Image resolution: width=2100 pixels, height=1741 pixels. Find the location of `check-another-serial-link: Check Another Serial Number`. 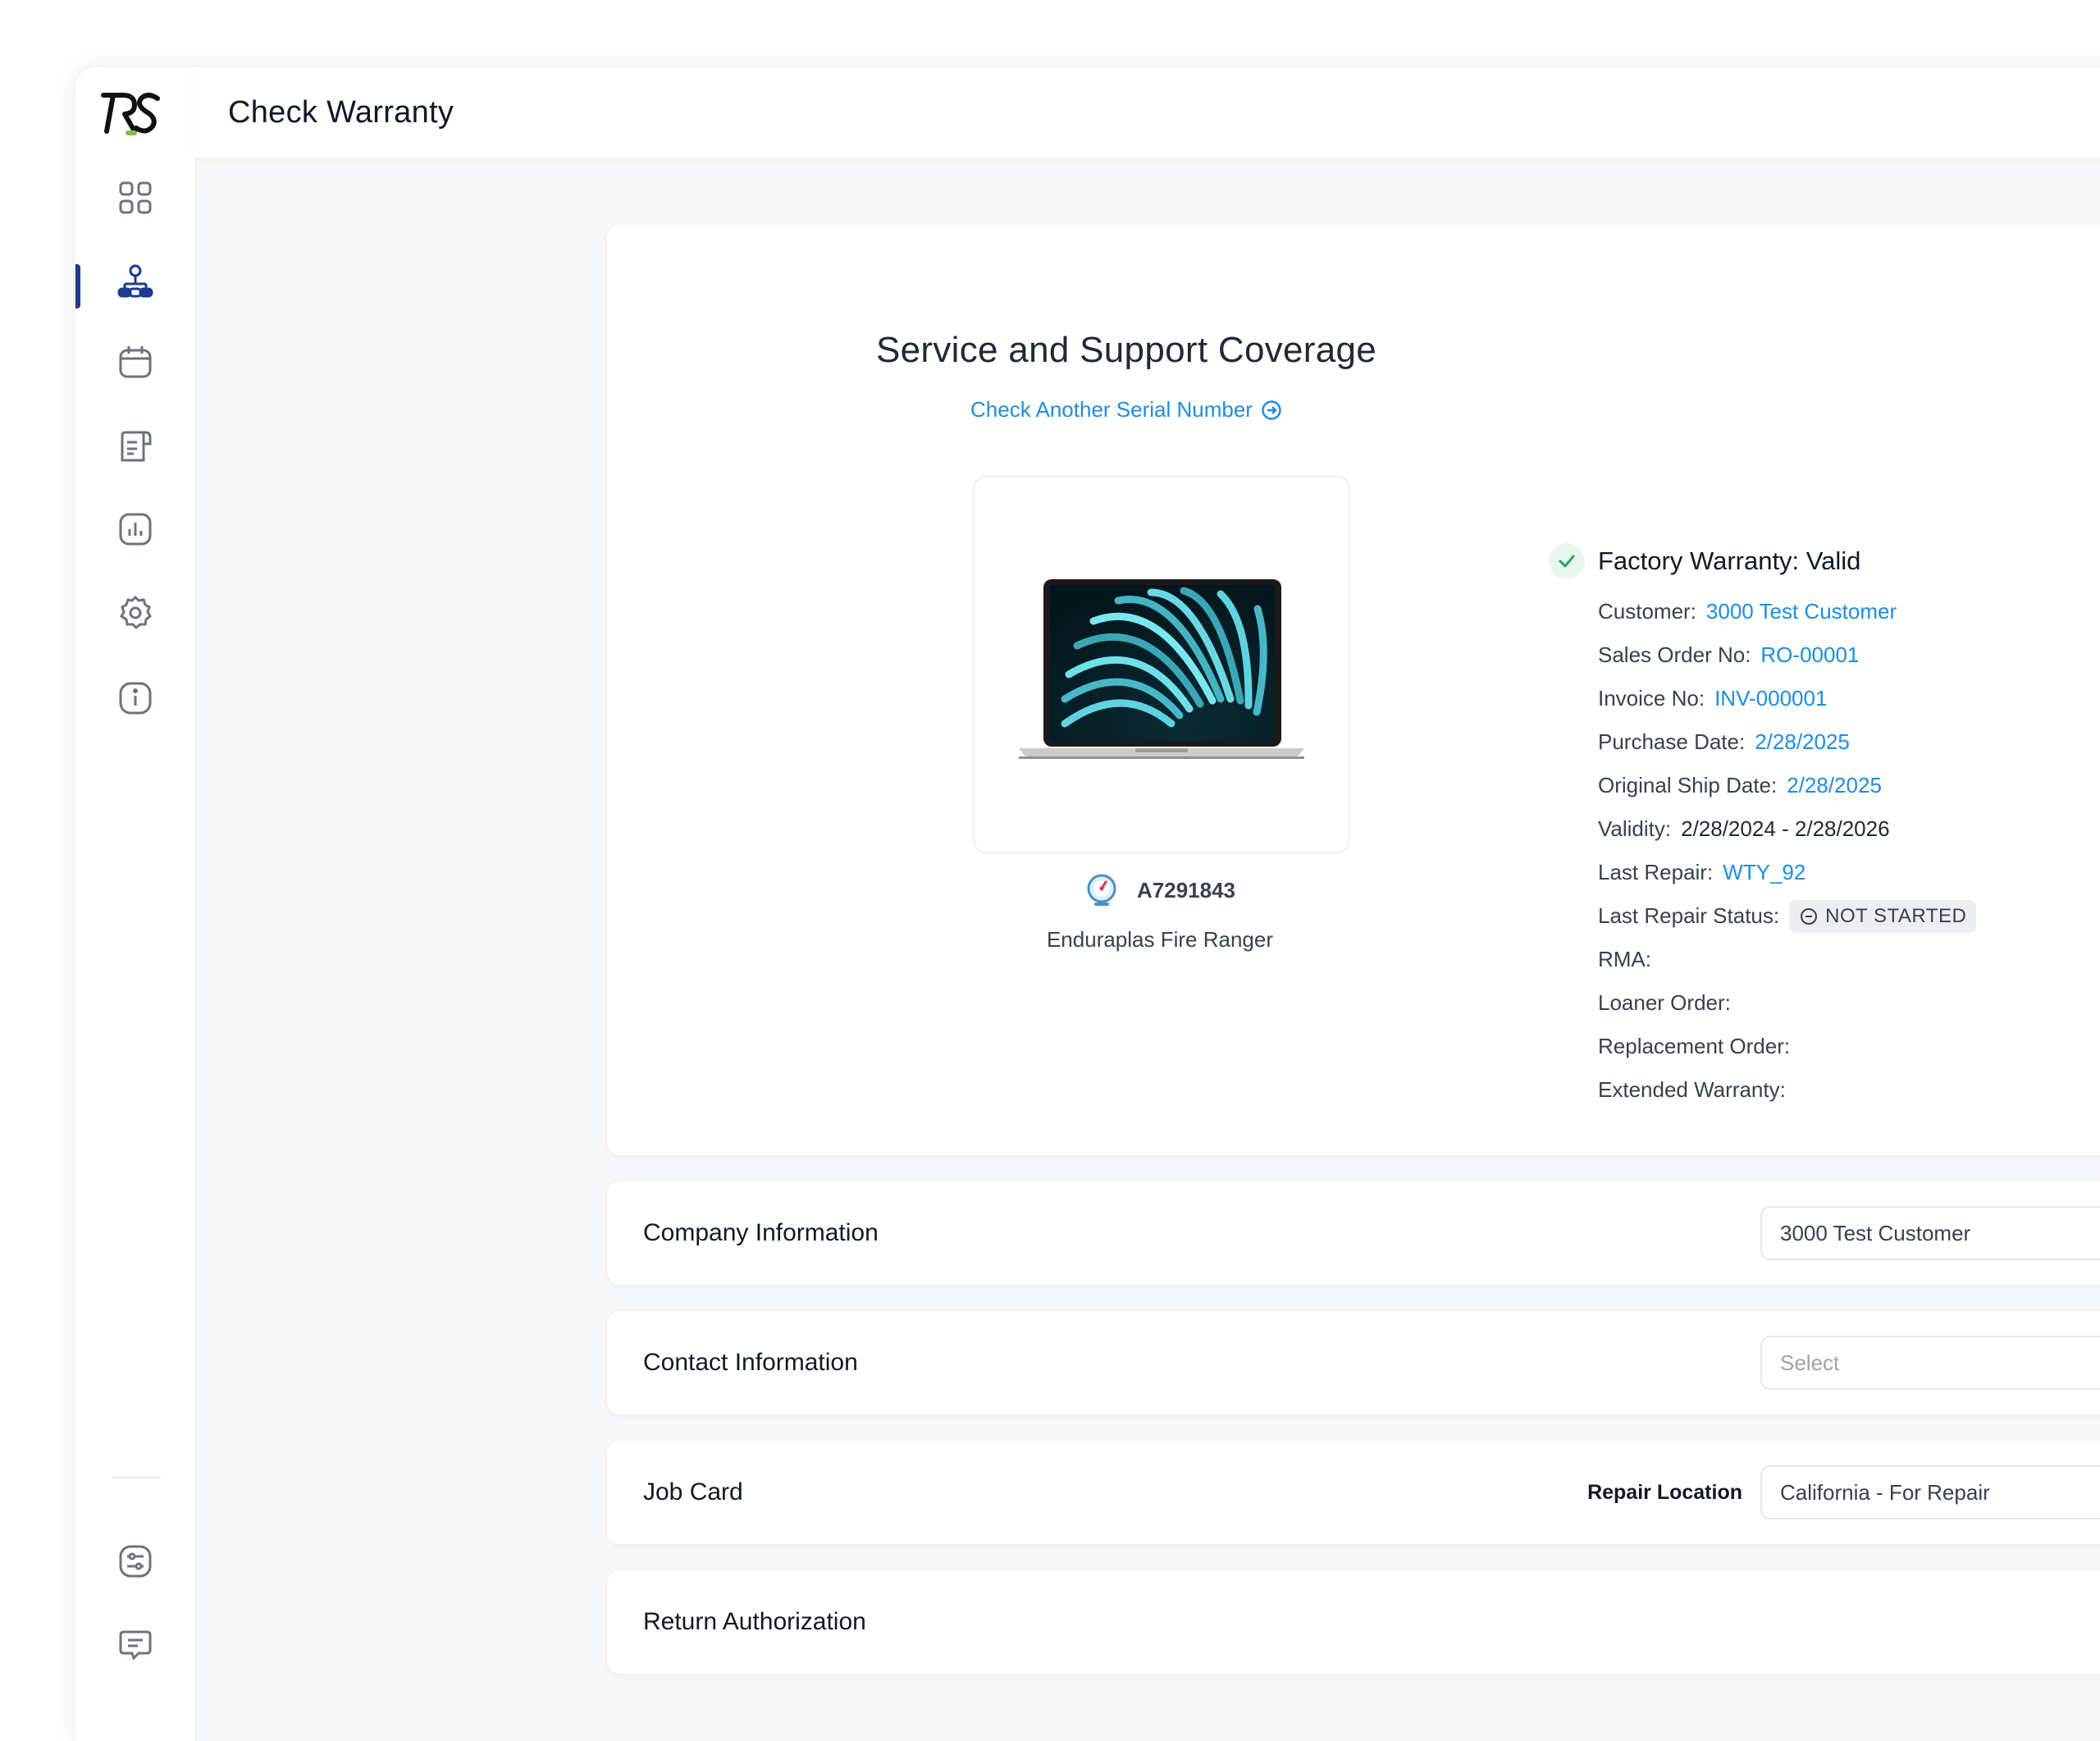

check-another-serial-link: Check Another Serial Number is located at coordinates (1126, 410).